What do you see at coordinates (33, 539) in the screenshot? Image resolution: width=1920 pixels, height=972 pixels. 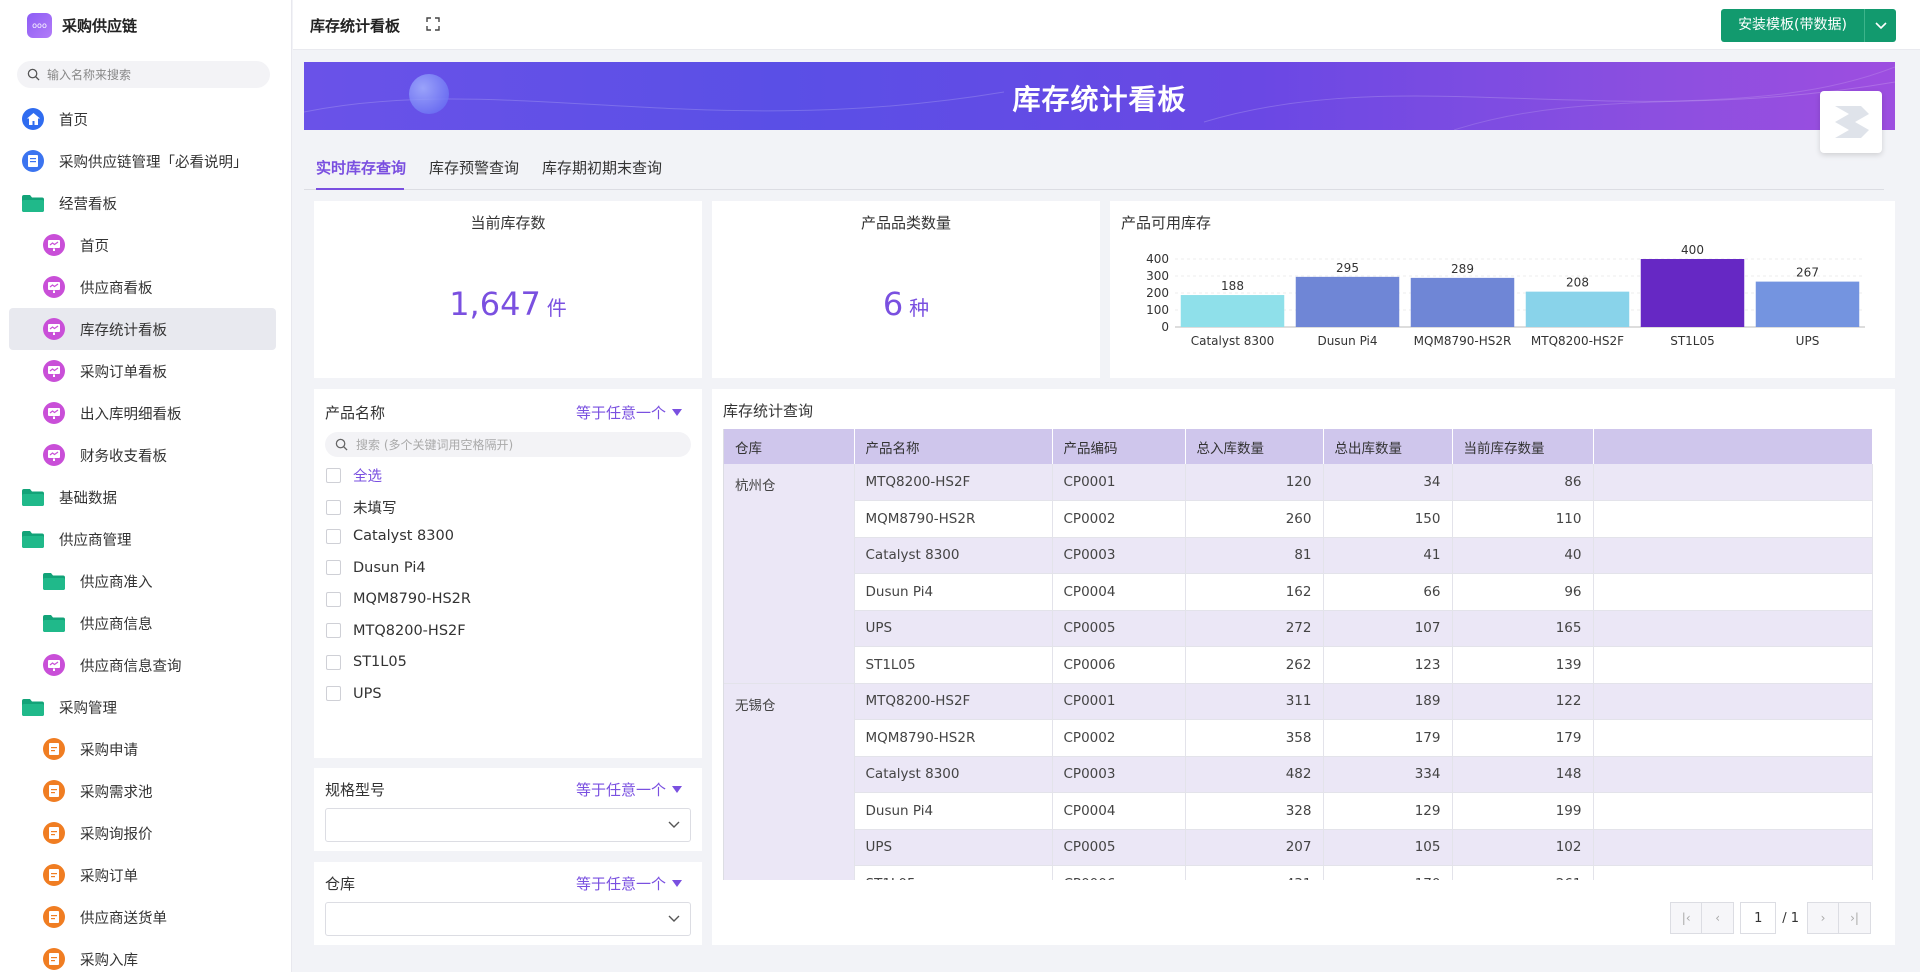 I see `folder-icon` at bounding box center [33, 539].